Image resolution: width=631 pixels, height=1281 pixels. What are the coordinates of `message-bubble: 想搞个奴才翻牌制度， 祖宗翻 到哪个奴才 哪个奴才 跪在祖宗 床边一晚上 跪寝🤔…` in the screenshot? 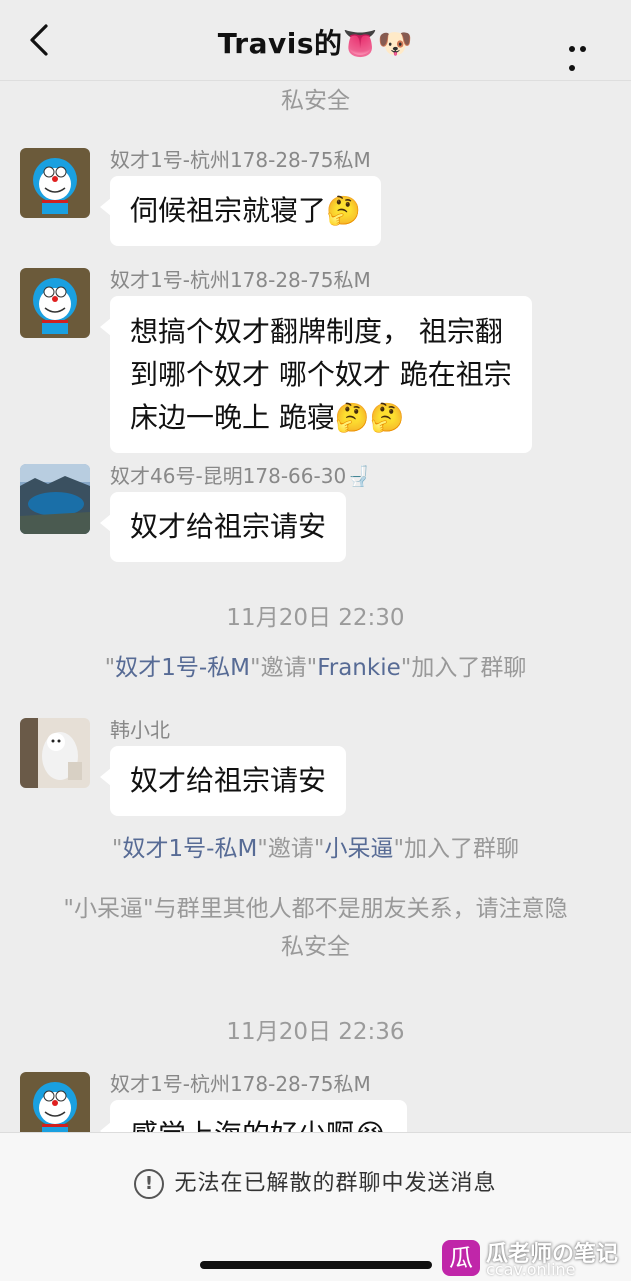 It's located at (316, 374).